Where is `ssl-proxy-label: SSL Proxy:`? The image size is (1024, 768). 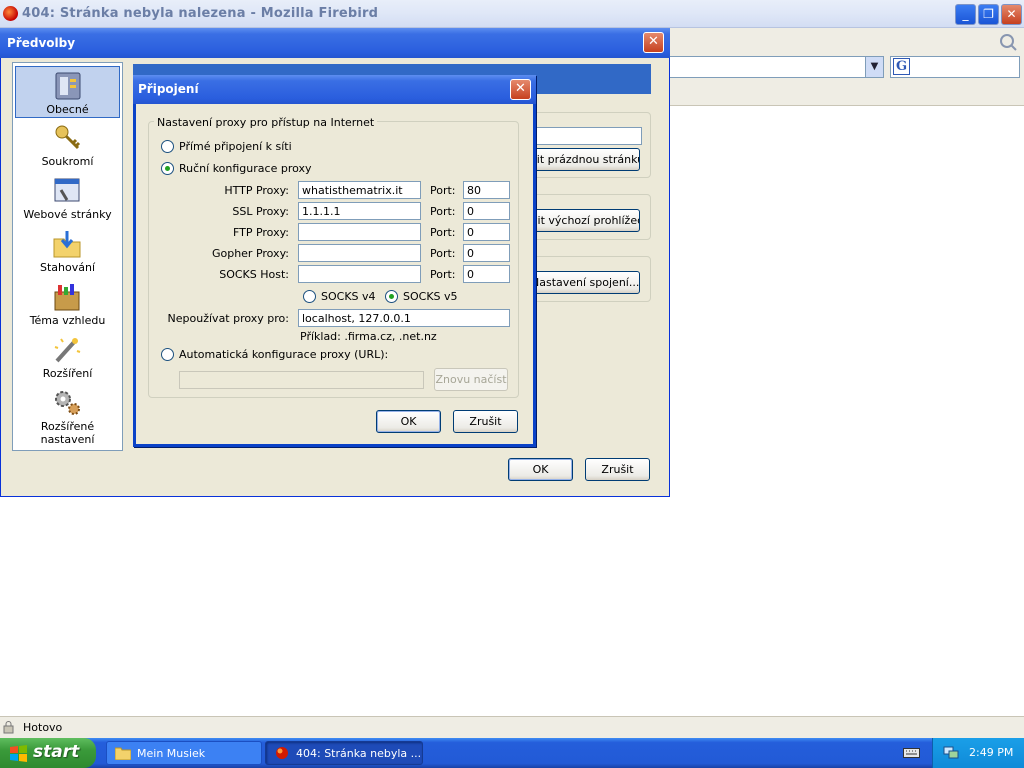 ssl-proxy-label: SSL Proxy: is located at coordinates (260, 211).